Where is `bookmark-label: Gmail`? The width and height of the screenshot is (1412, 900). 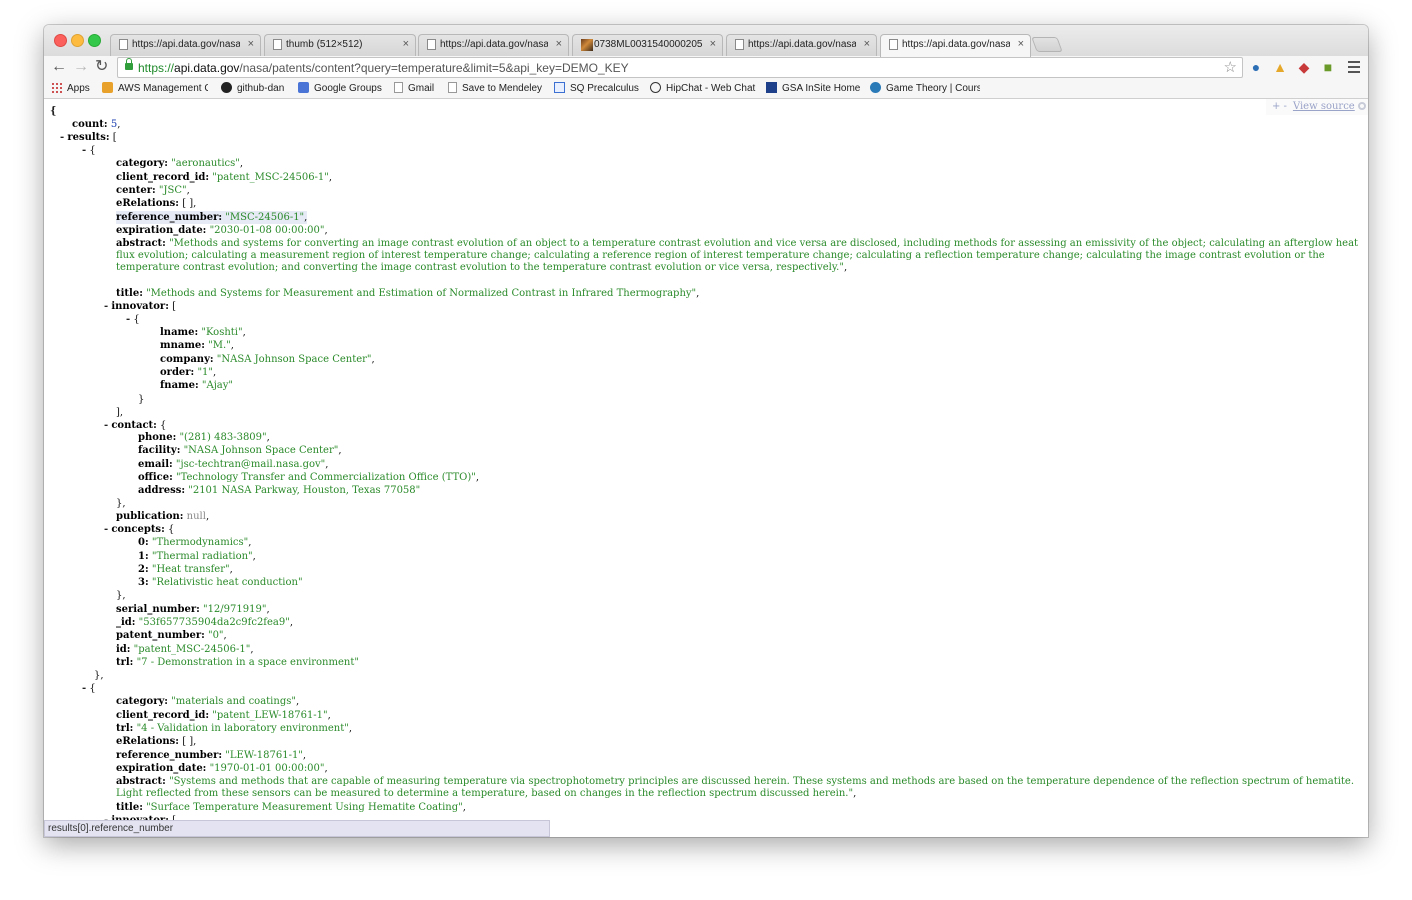
bookmark-label: Gmail is located at coordinates (421, 88).